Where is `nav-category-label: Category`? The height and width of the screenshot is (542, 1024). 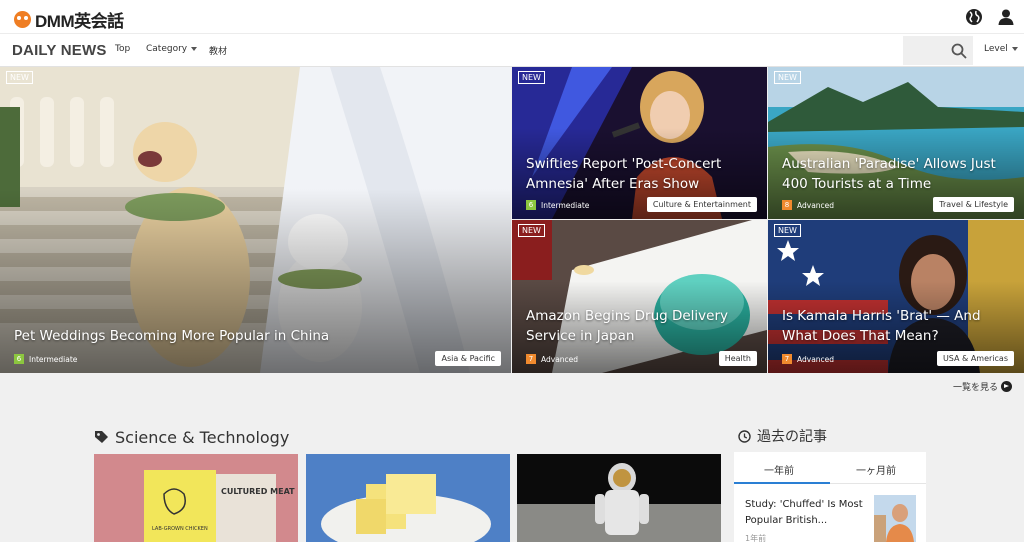 nav-category-label: Category is located at coordinates (167, 49).